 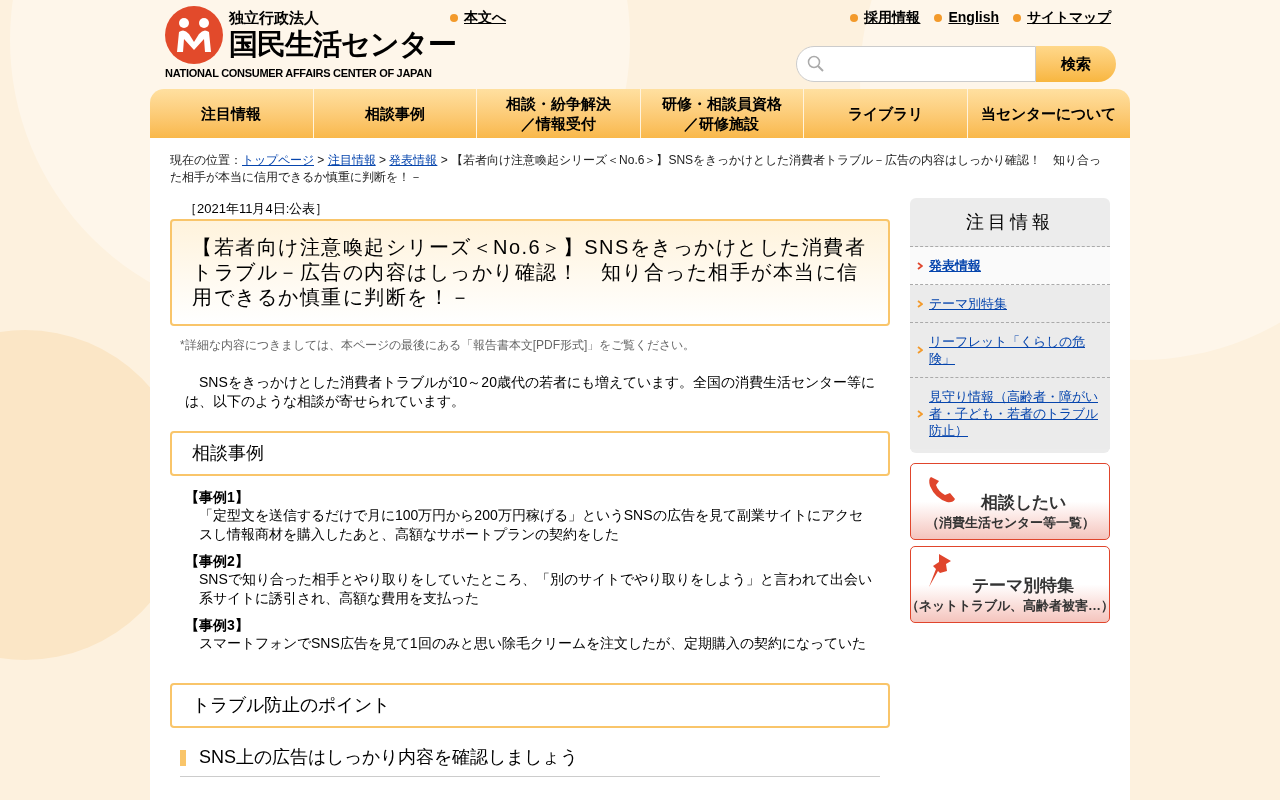 What do you see at coordinates (394, 113) in the screenshot?
I see `nav-tab: 相談事例` at bounding box center [394, 113].